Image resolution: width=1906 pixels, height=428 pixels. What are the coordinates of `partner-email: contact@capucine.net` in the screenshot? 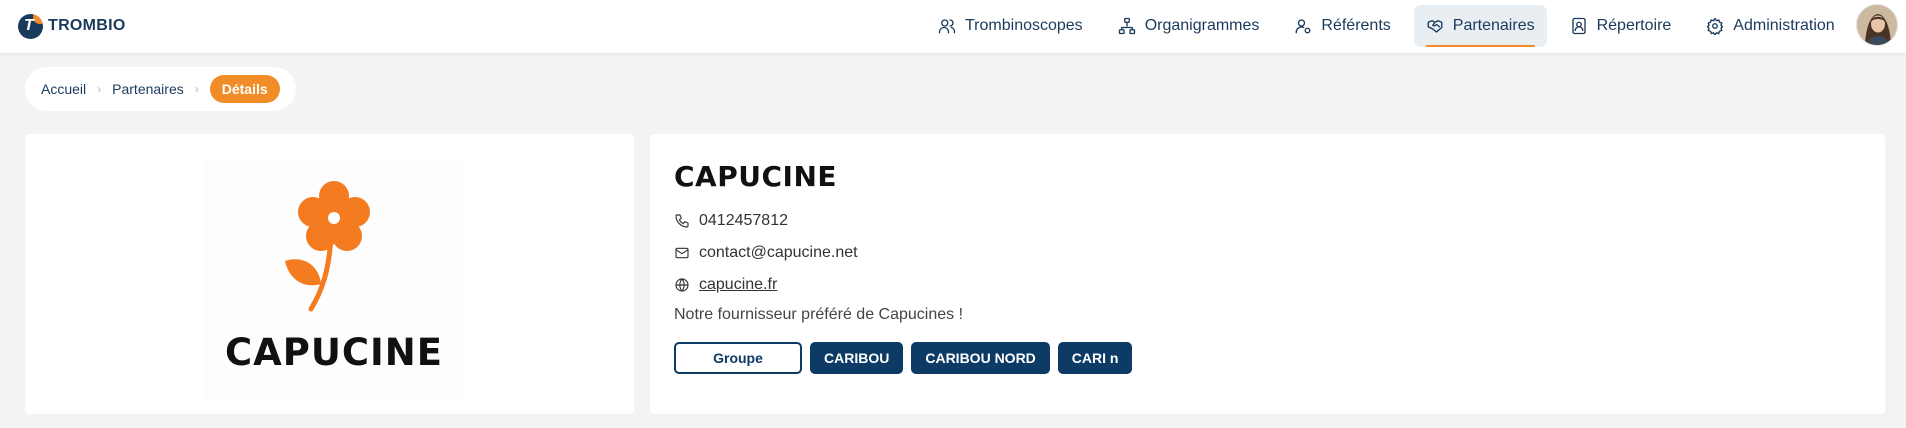 It's located at (778, 253).